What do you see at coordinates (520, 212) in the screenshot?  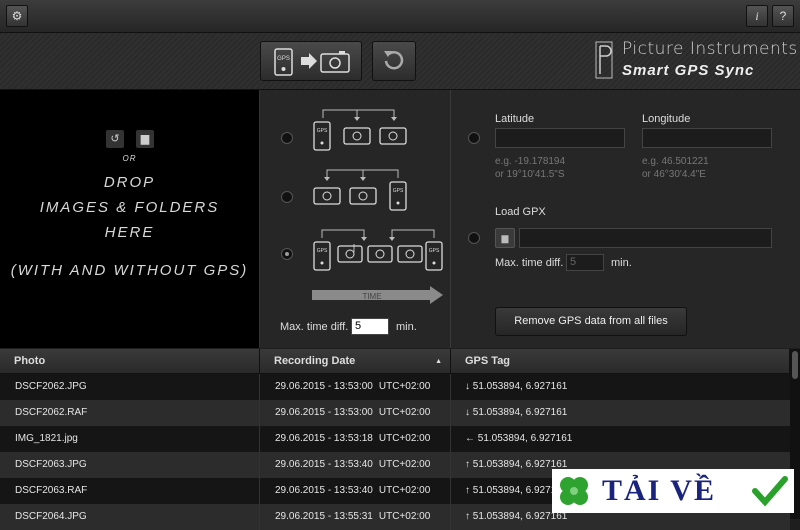 I see `load-gpx-label: Load GPX` at bounding box center [520, 212].